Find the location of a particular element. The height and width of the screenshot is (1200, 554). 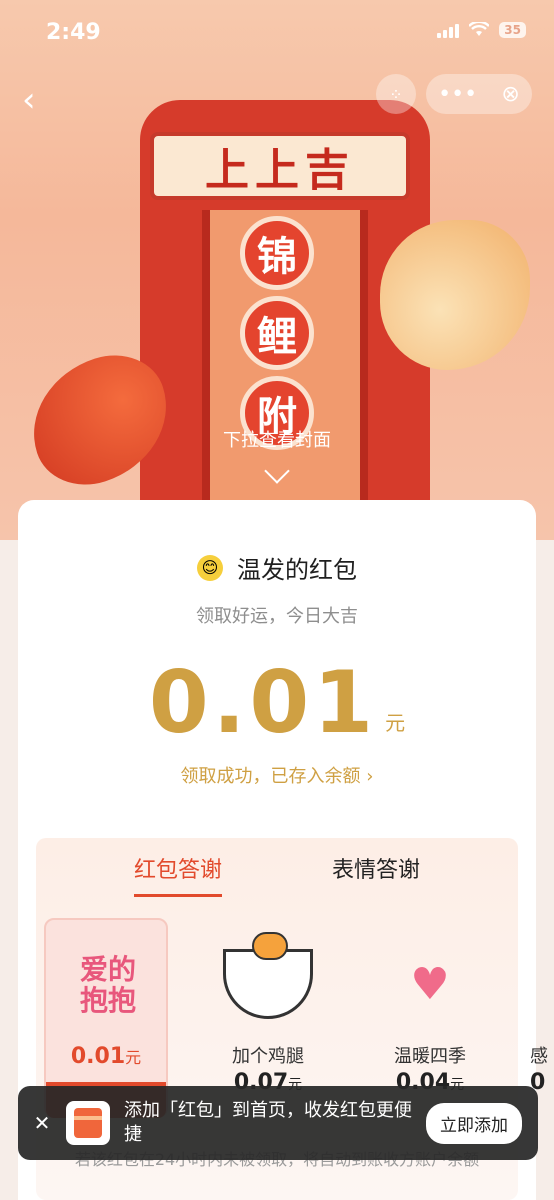

wifi-icon is located at coordinates (479, 29).